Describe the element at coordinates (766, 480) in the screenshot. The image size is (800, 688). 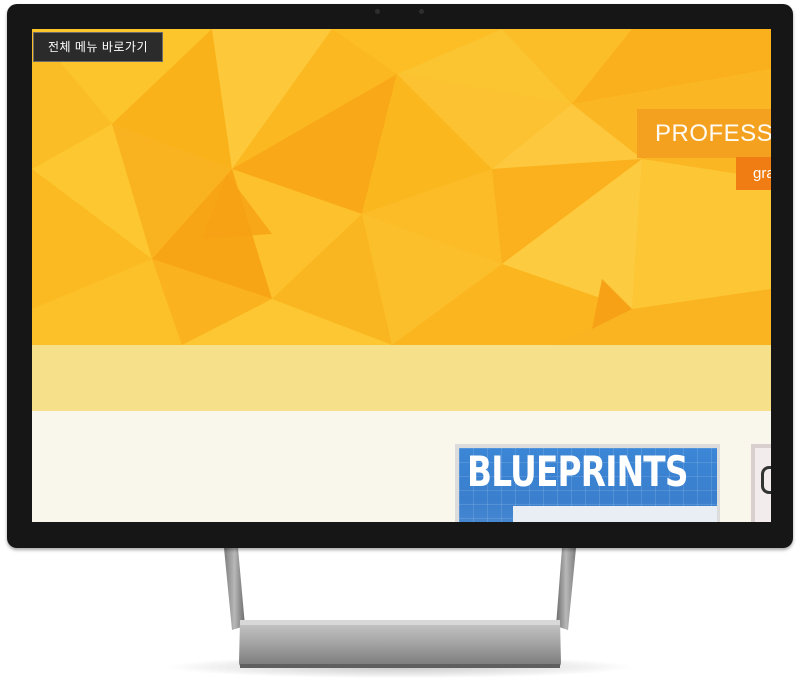
I see `next-card-logo-icon` at that location.